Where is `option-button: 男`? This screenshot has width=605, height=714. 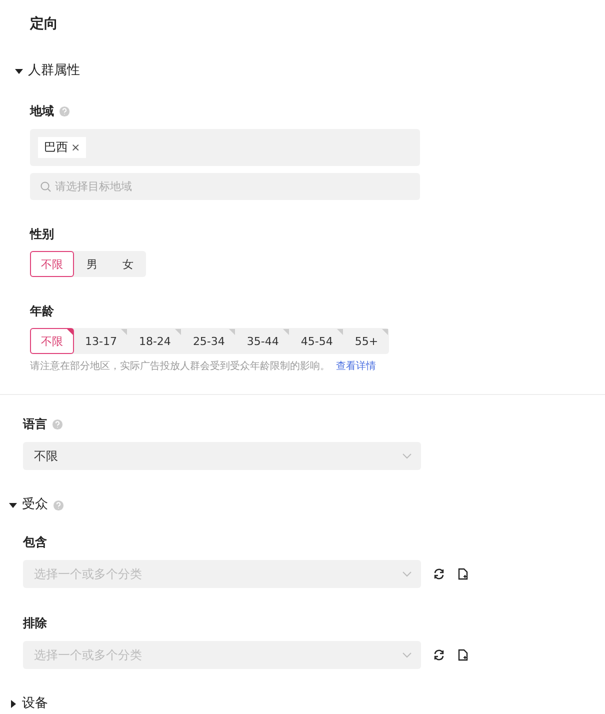
option-button: 男 is located at coordinates (92, 264).